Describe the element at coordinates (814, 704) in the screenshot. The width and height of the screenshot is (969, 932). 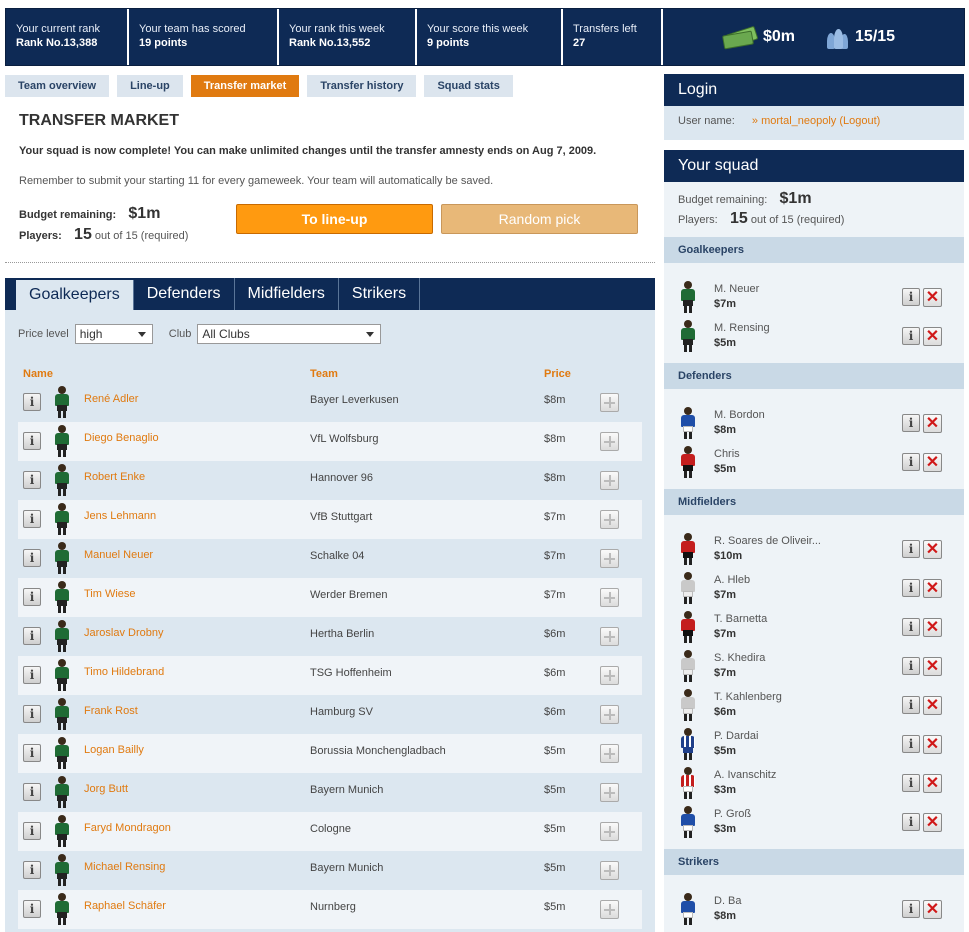
I see `squad-player: T. Kahlenberg $6m i ✕` at that location.